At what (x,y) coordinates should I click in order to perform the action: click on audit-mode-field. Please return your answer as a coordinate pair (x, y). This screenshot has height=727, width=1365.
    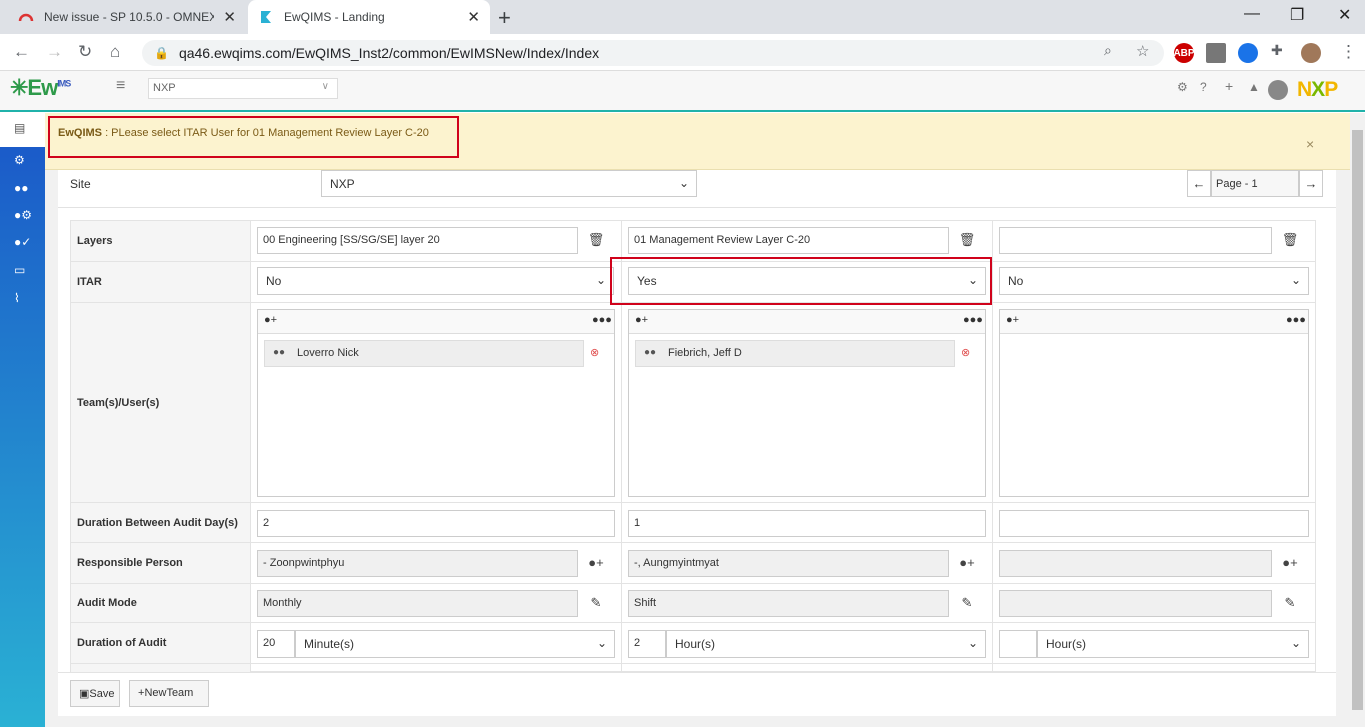
    Looking at the image, I should click on (1135, 603).